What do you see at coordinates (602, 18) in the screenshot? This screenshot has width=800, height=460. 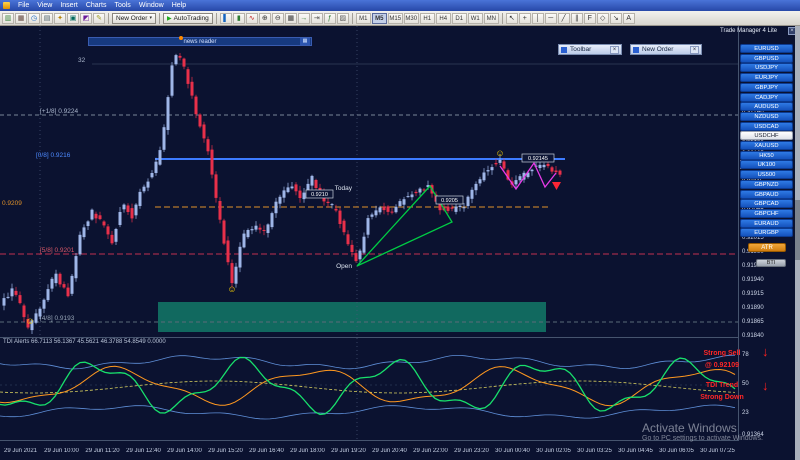 I see `shapes-icon: ◇` at bounding box center [602, 18].